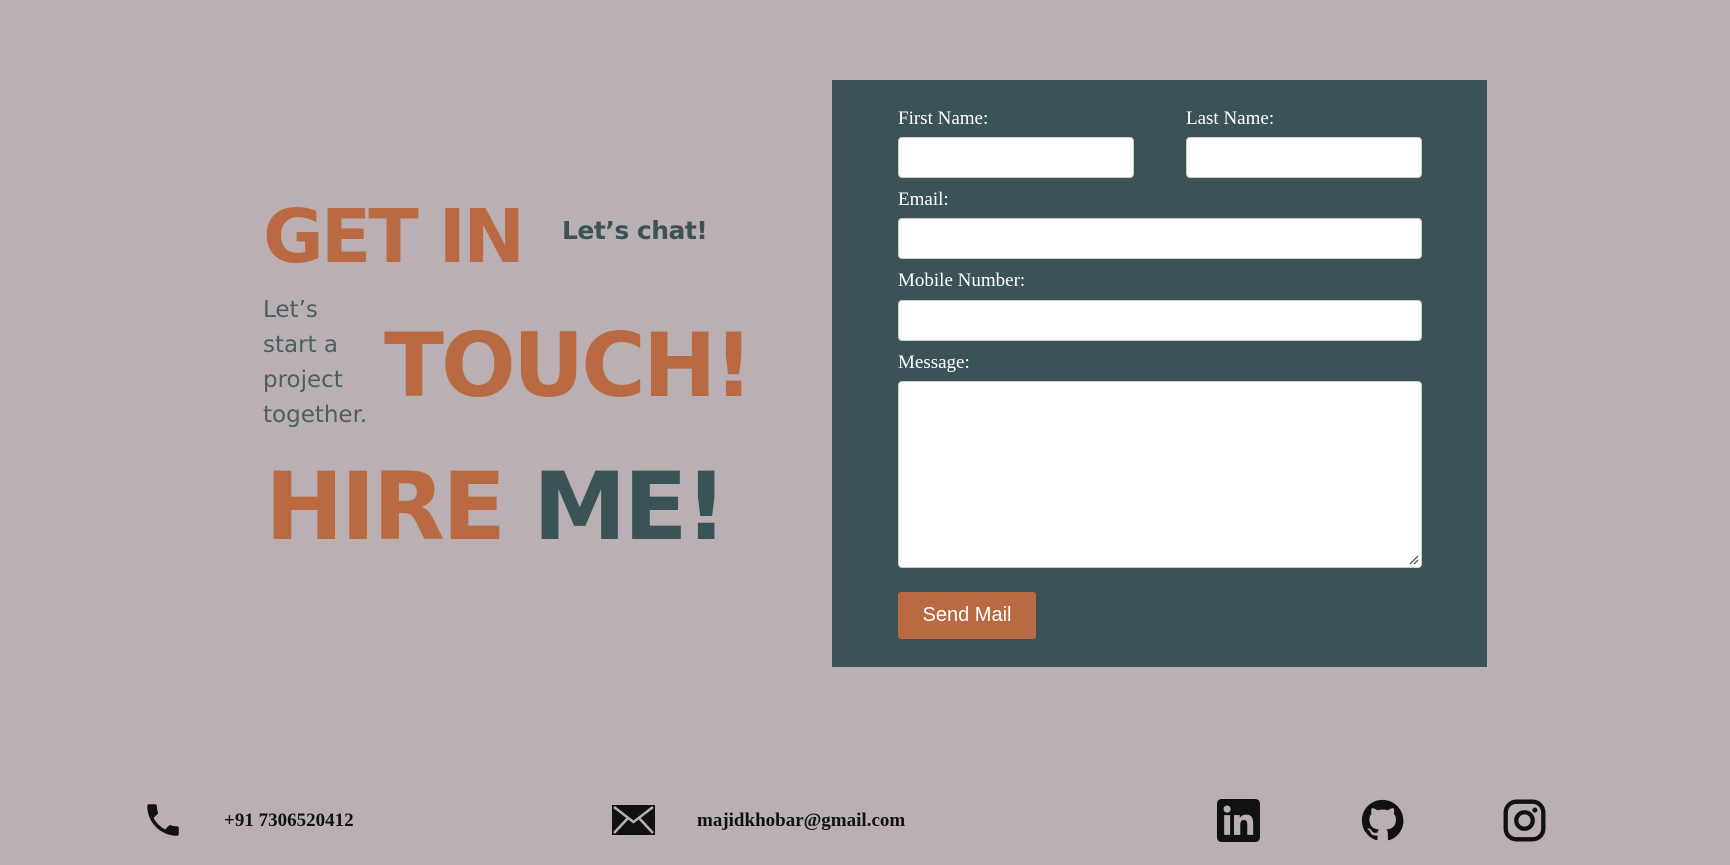  Describe the element at coordinates (943, 118) in the screenshot. I see `first-name-label: First Name:` at that location.